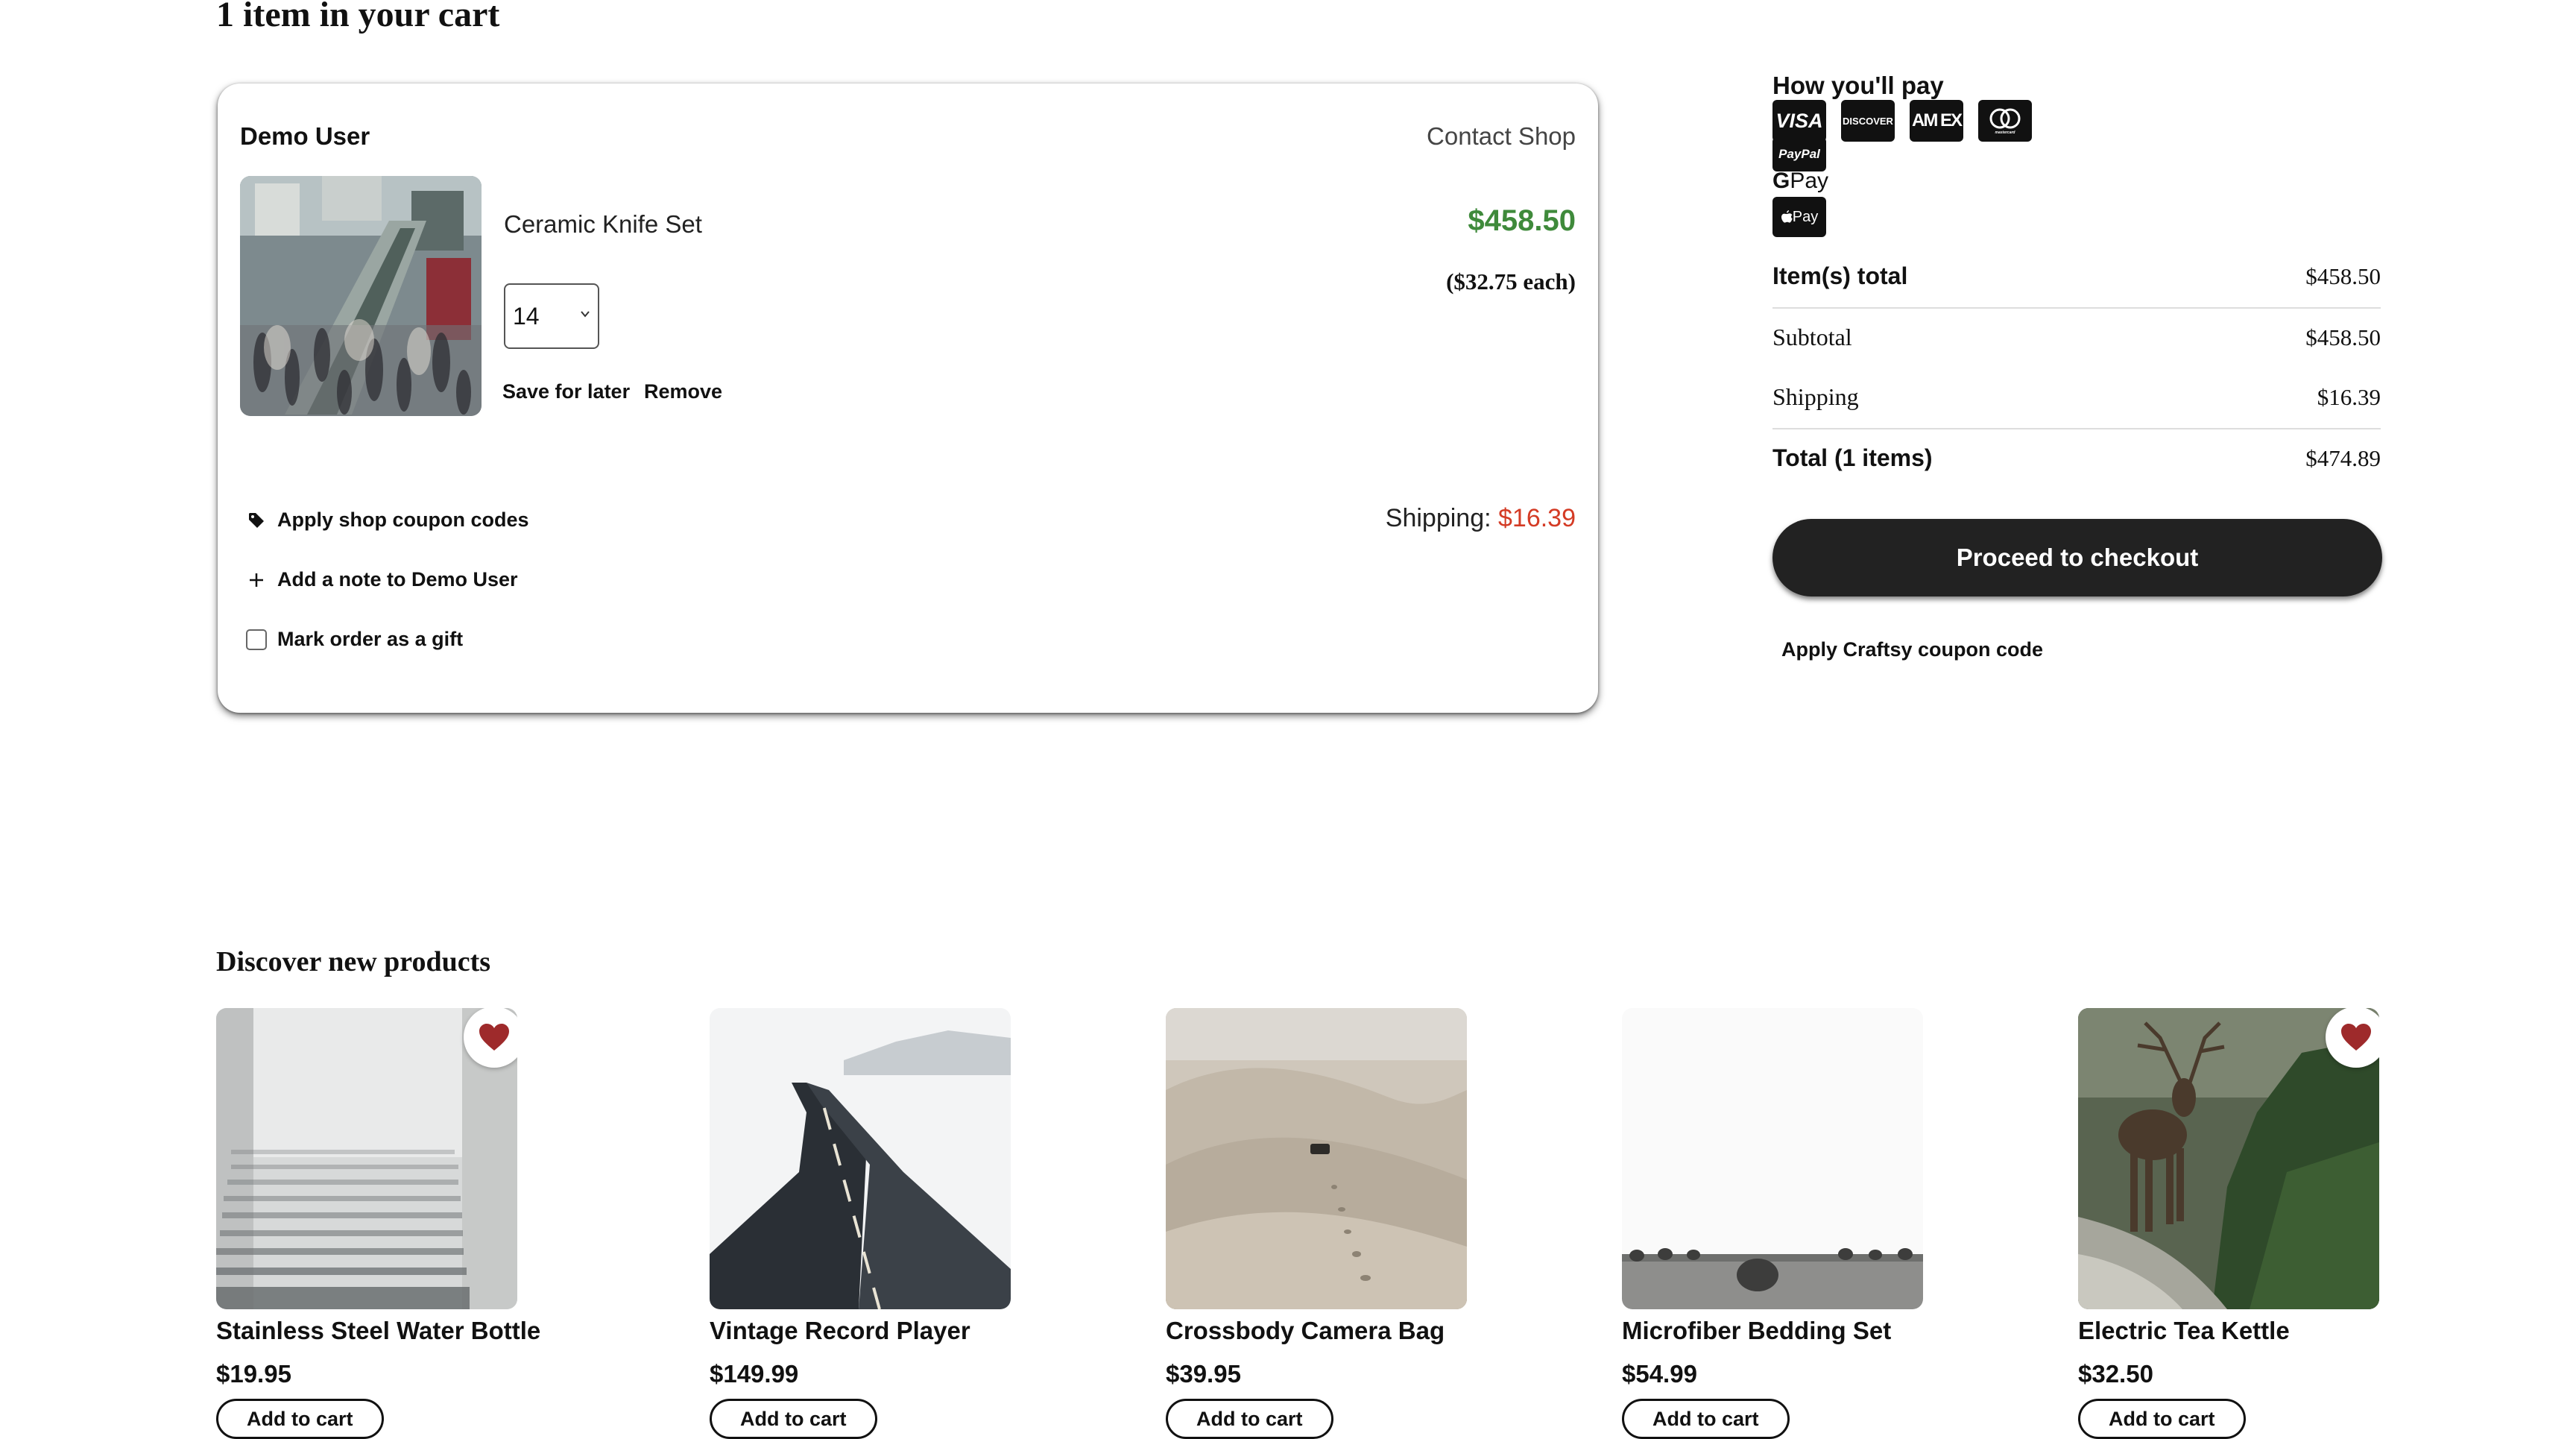 This screenshot has width=2576, height=1439. I want to click on product-name: Microfiber Bedding Set, so click(1846, 1331).